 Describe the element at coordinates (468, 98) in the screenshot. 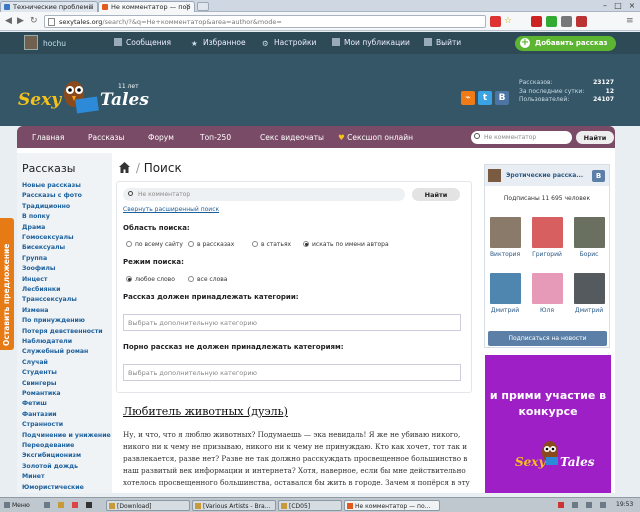

I see `rss-icon: ⌁` at that location.